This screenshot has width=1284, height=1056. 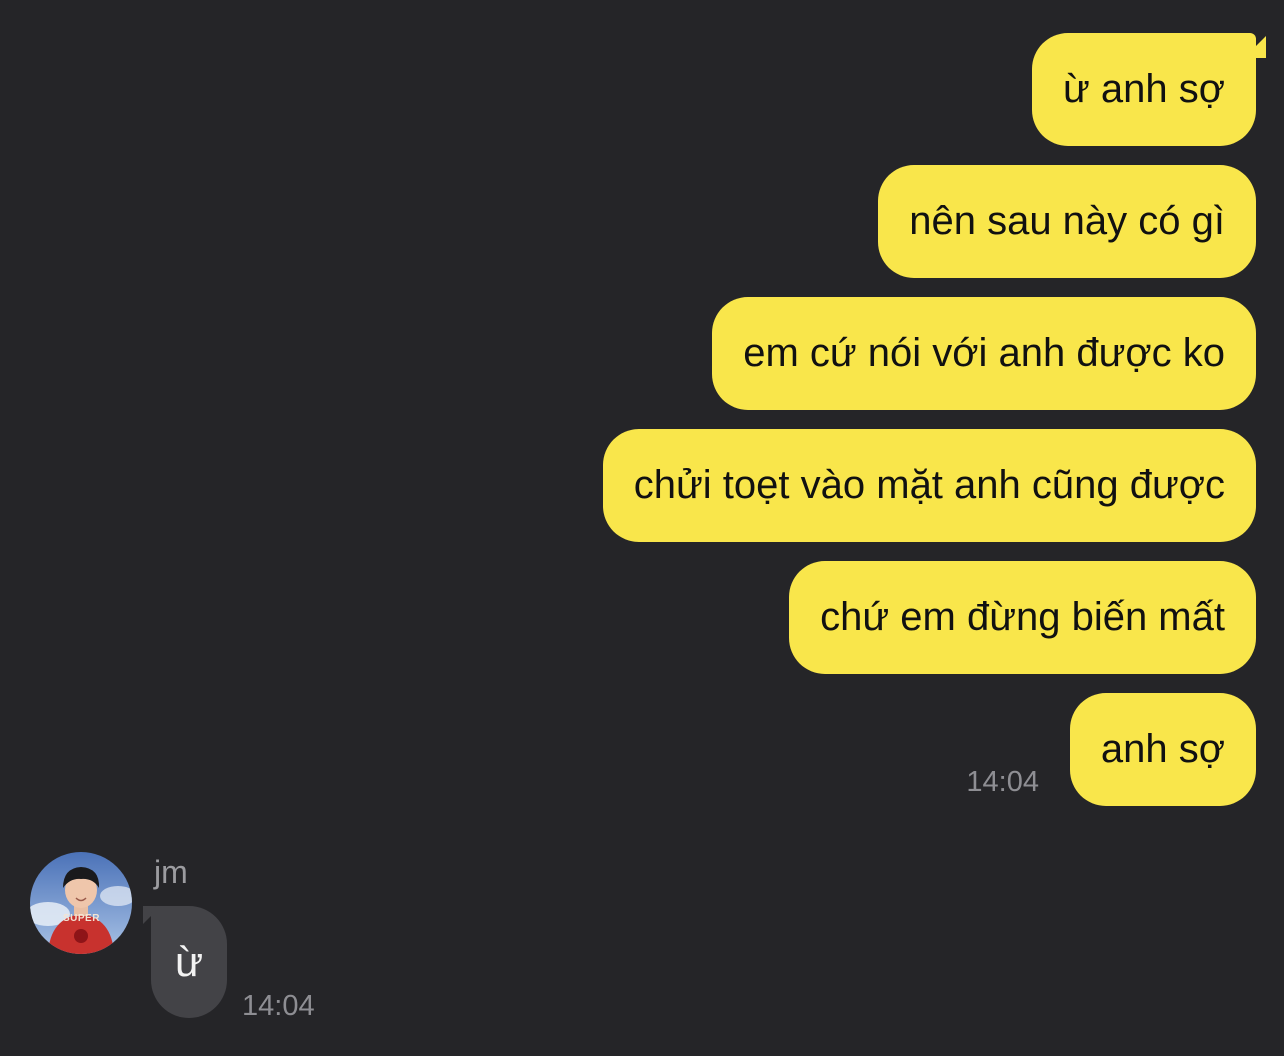 I want to click on avatar-shirt-text: SUPER, so click(x=81, y=918).